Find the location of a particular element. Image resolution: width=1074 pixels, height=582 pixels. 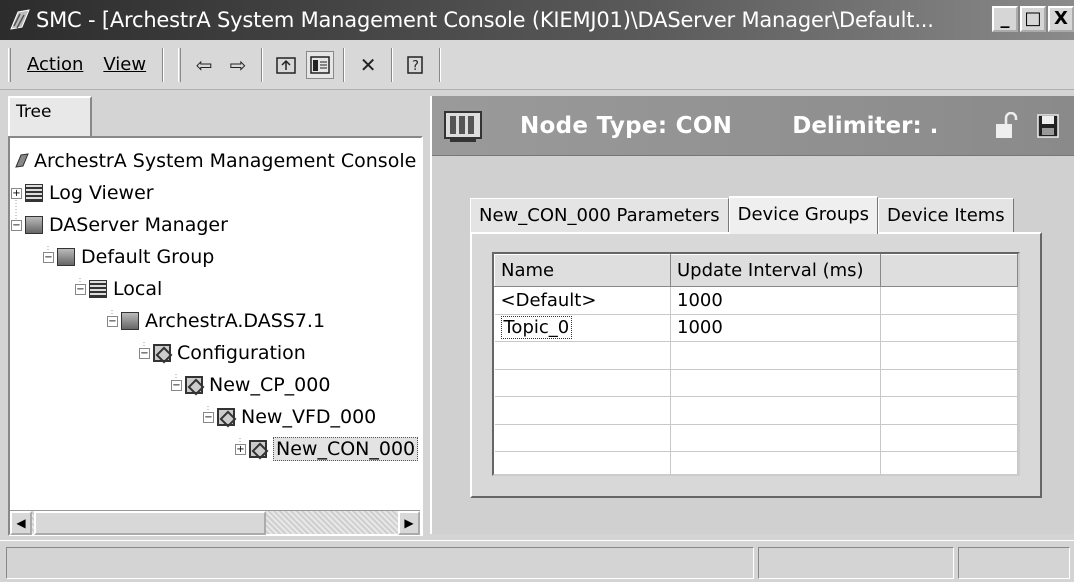

tree-item-label: ArchestrA.DASS7.1 is located at coordinates (235, 321).